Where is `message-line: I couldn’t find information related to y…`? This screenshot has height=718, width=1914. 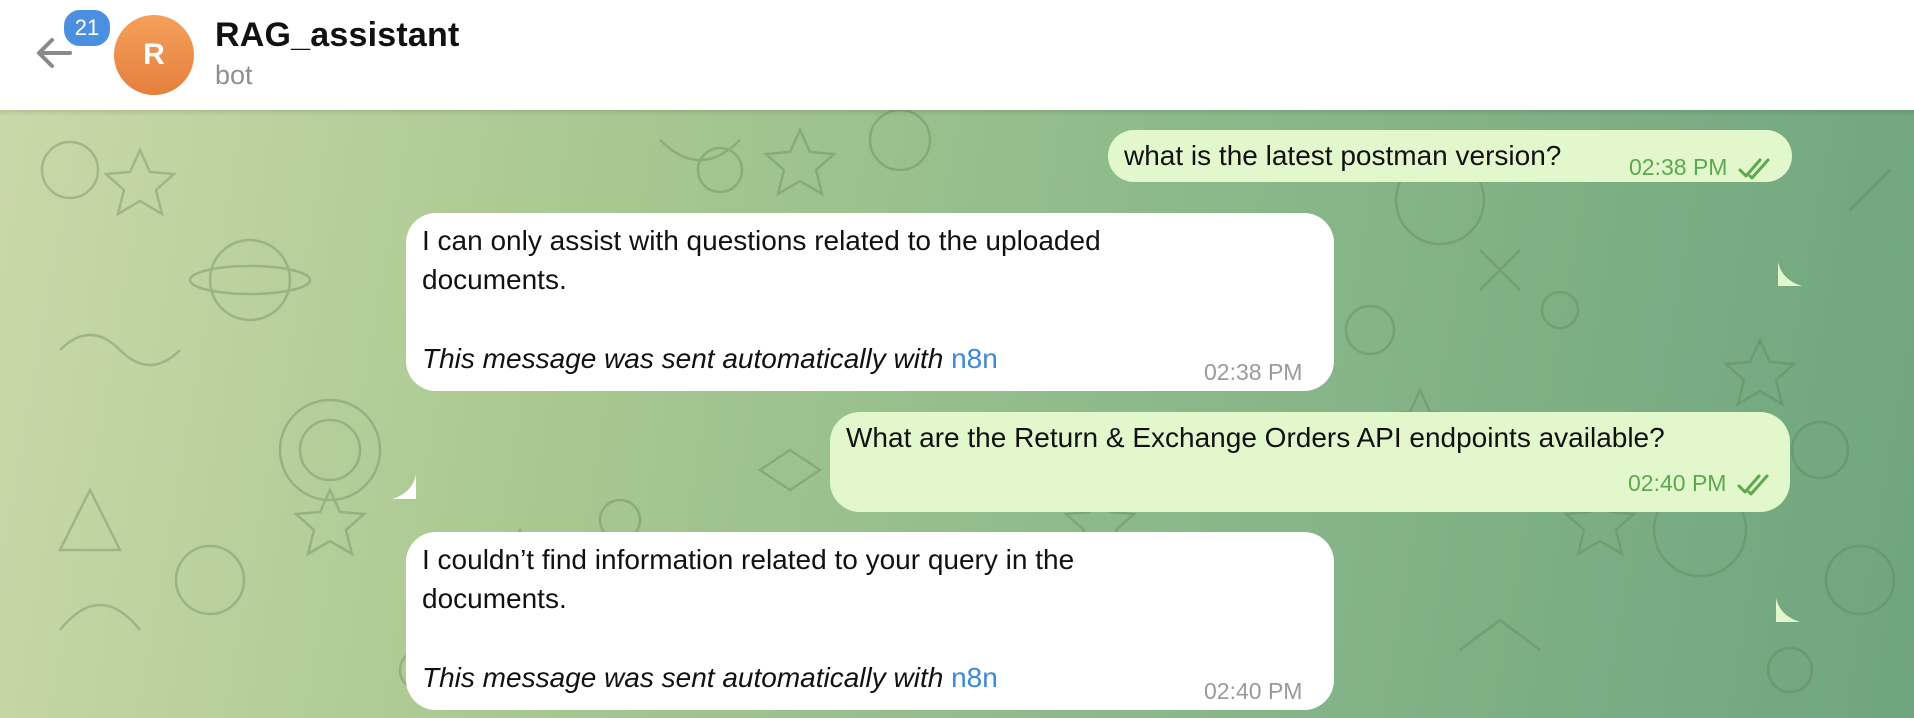
message-line: I couldn’t find information related to y… is located at coordinates (748, 559).